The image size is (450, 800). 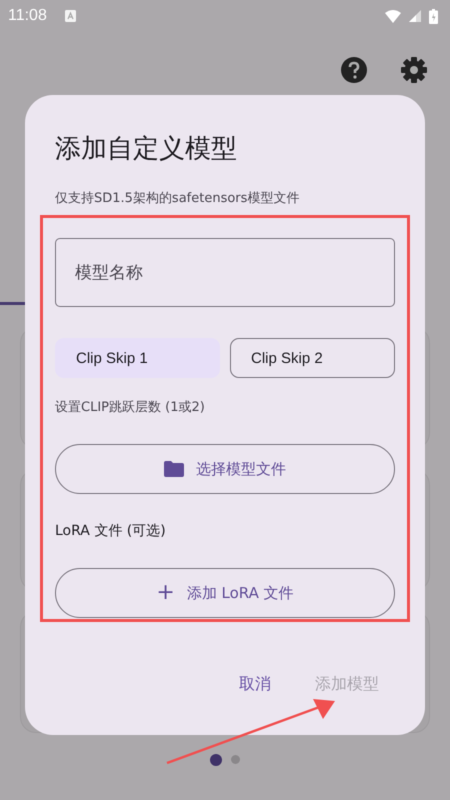 I want to click on toggle-button: Clip Skip 1, so click(x=137, y=358).